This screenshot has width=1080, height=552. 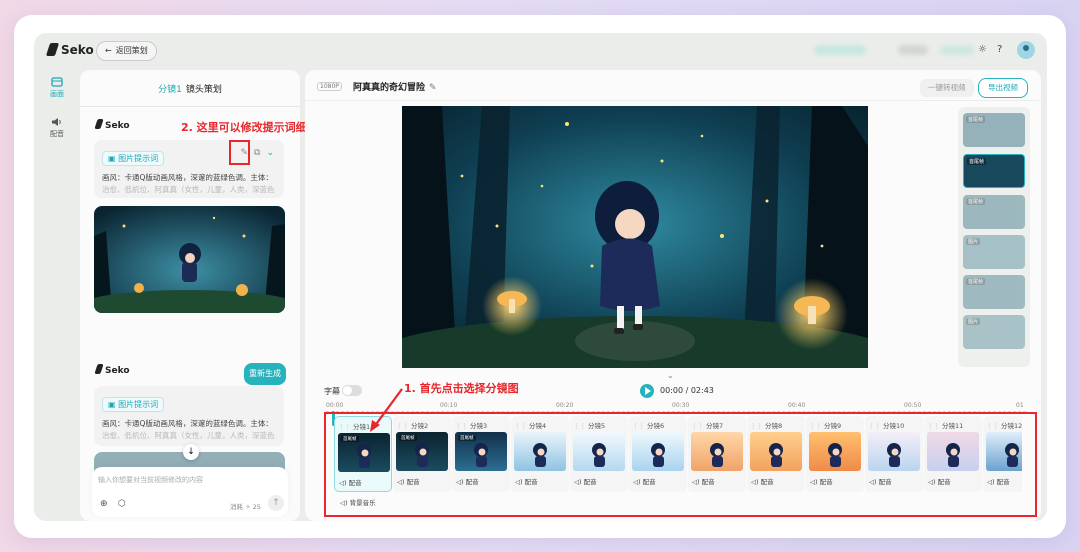 What do you see at coordinates (982, 49) in the screenshot?
I see `sun-icon: ☼` at bounding box center [982, 49].